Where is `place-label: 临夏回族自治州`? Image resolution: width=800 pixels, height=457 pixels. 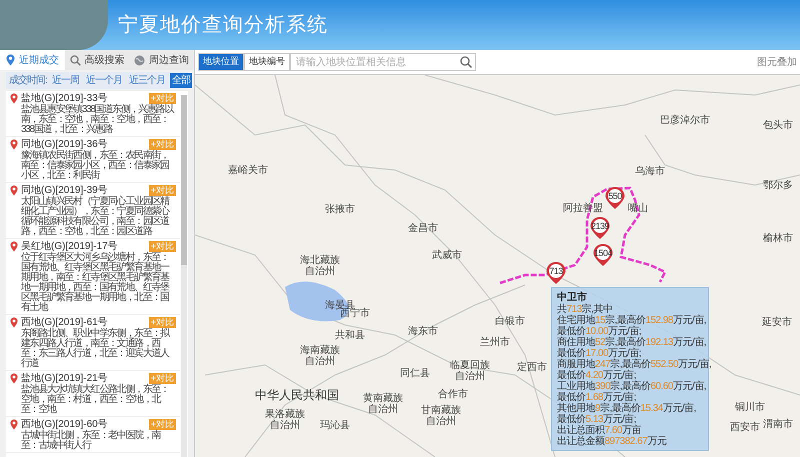
place-label: 临夏回族自治州 is located at coordinates (470, 371).